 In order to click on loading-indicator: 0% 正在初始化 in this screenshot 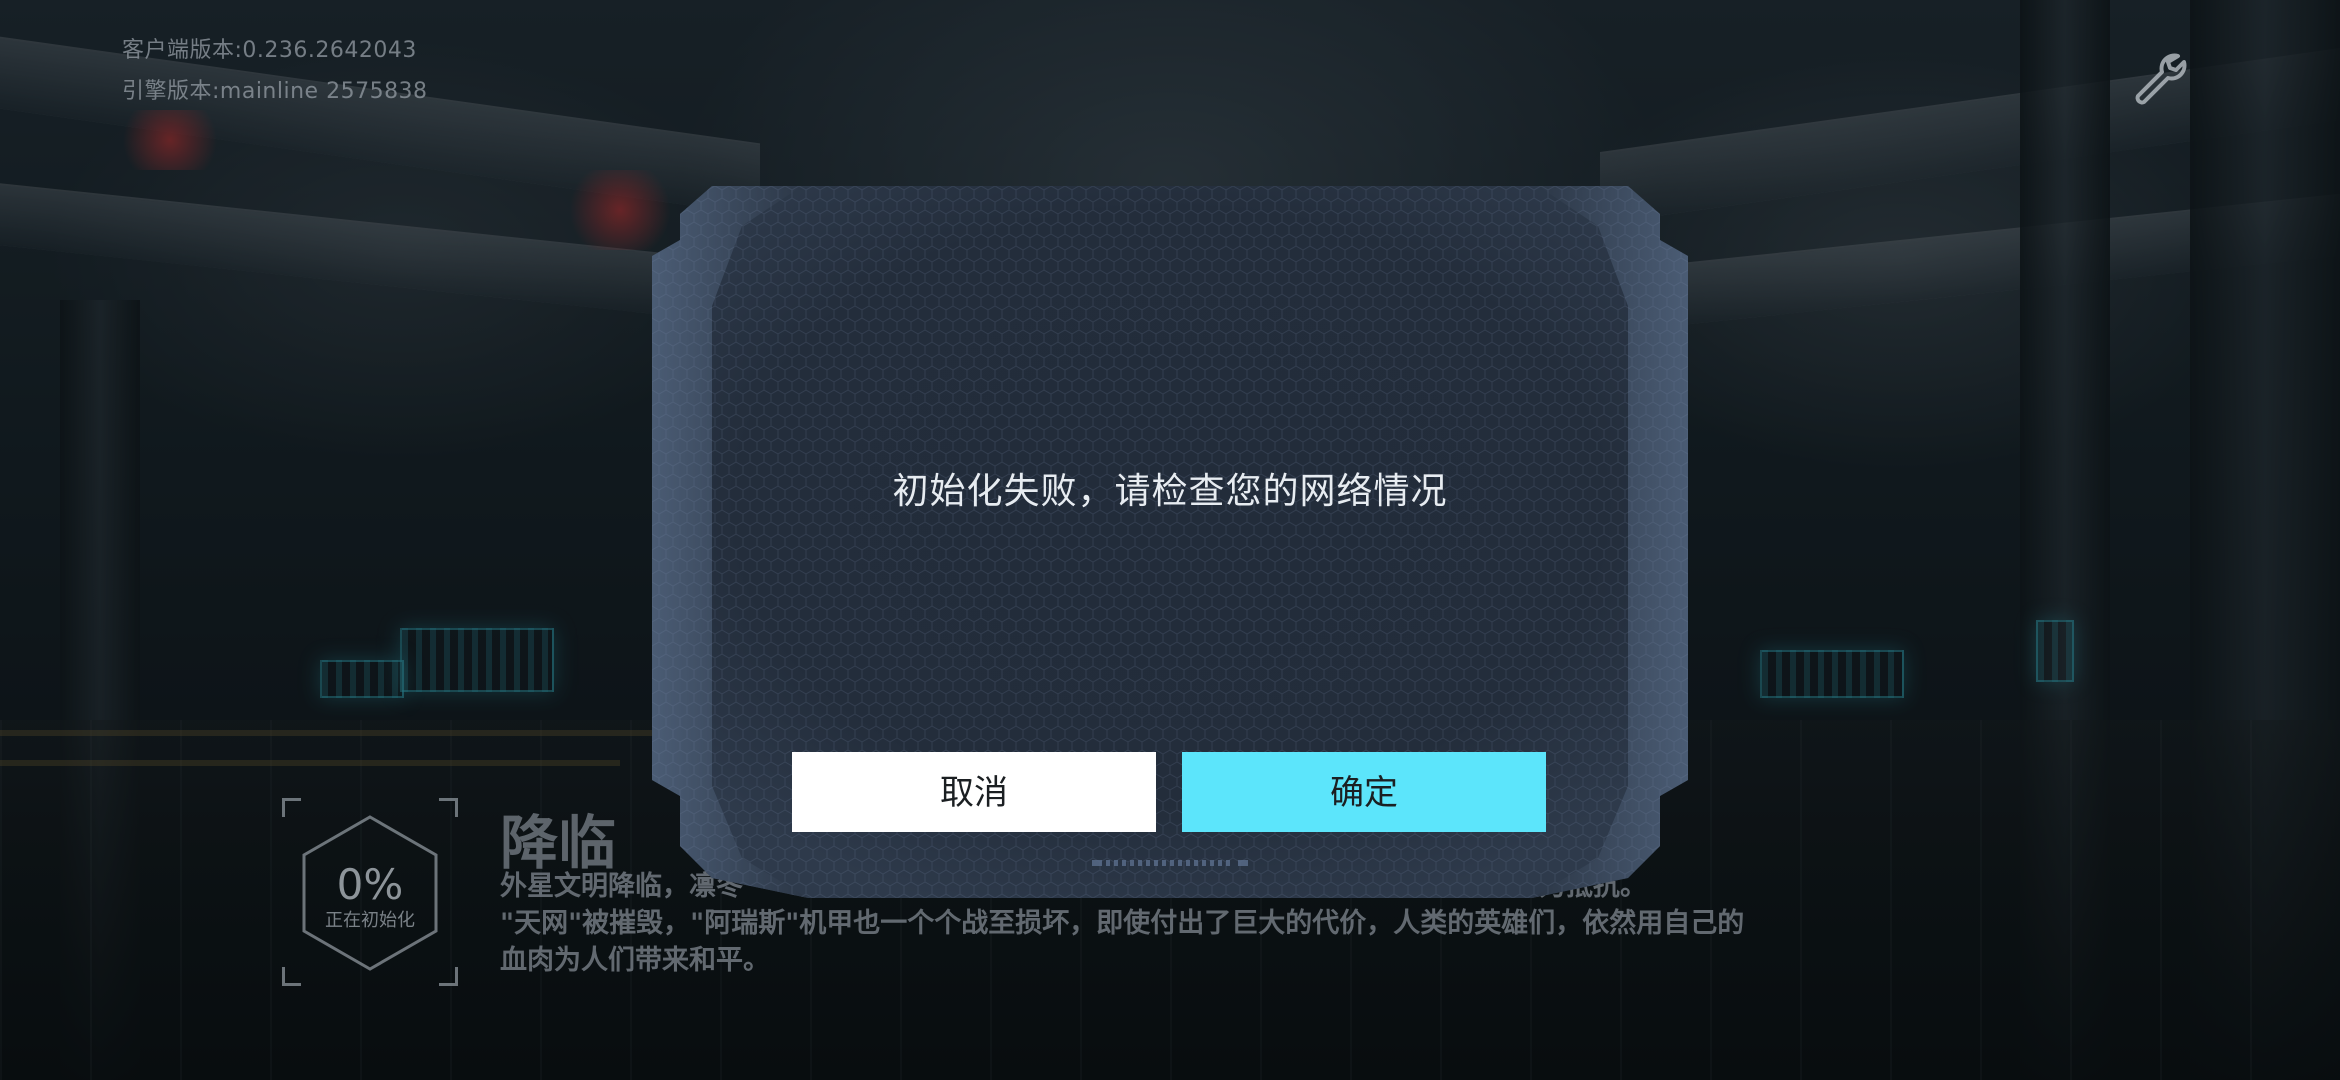, I will do `click(370, 892)`.